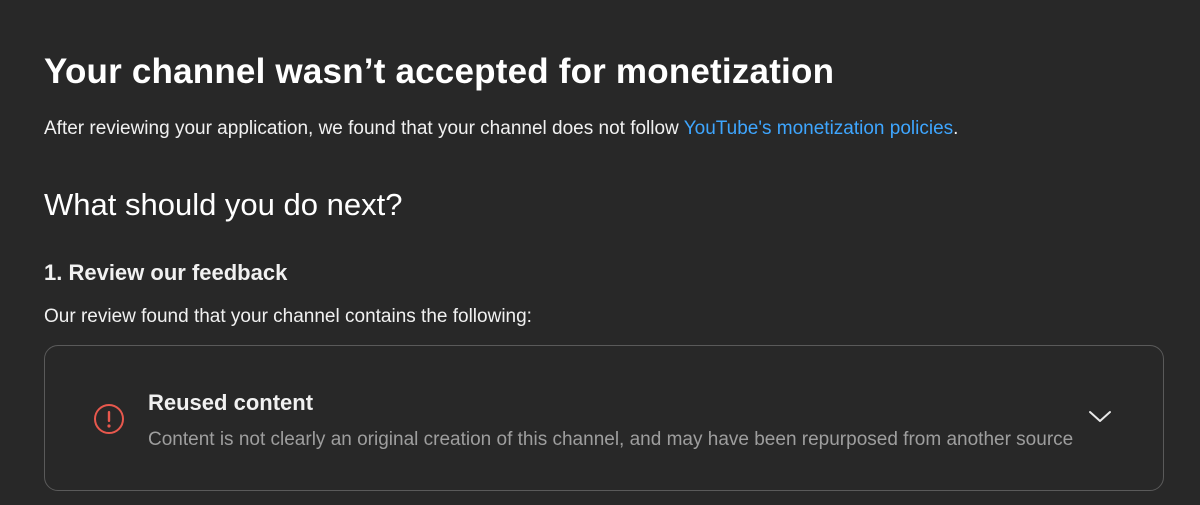  Describe the element at coordinates (818, 128) in the screenshot. I see `monetization-policies-link: YouTube's monetization policies` at that location.